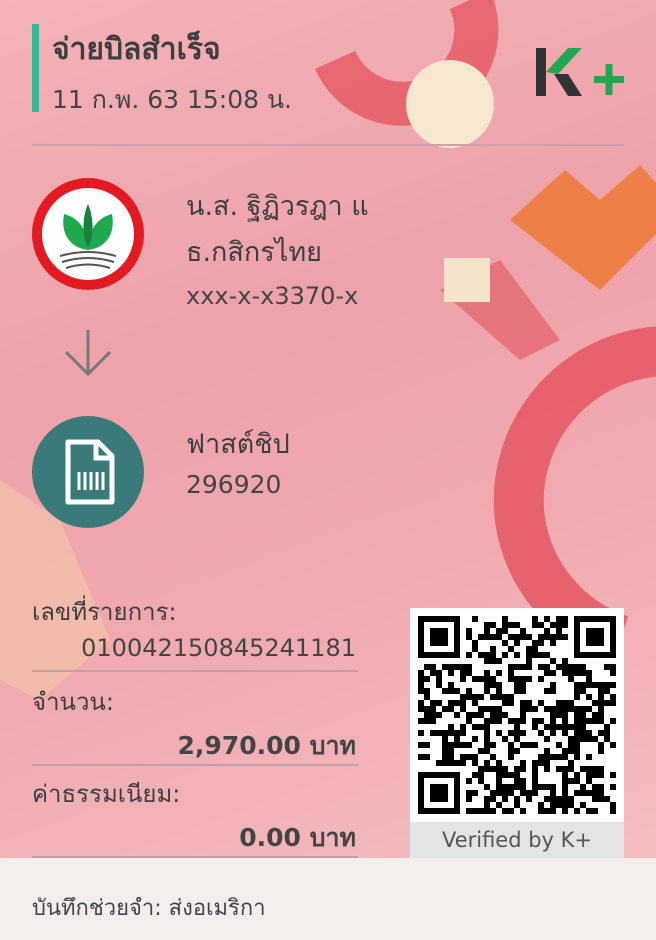 The image size is (656, 940). Describe the element at coordinates (272, 296) in the screenshot. I see `sender-account: xxx-x-x3370-x` at that location.